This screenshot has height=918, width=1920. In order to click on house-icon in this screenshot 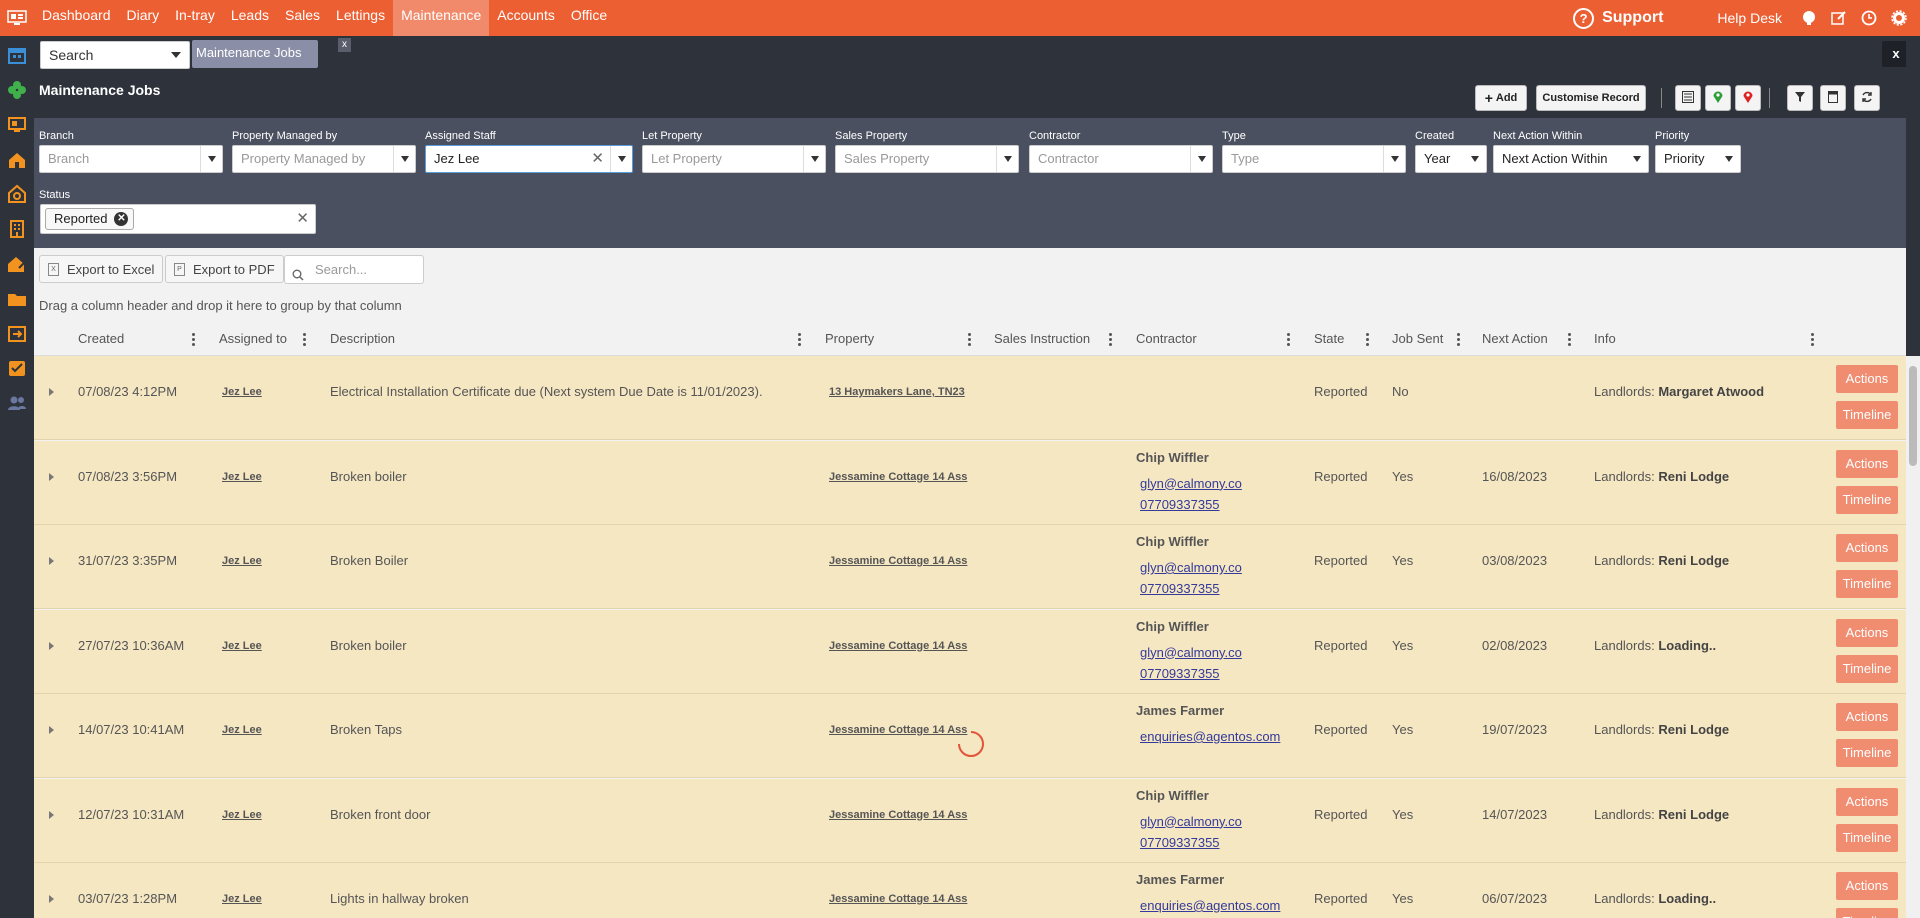, I will do `click(17, 160)`.